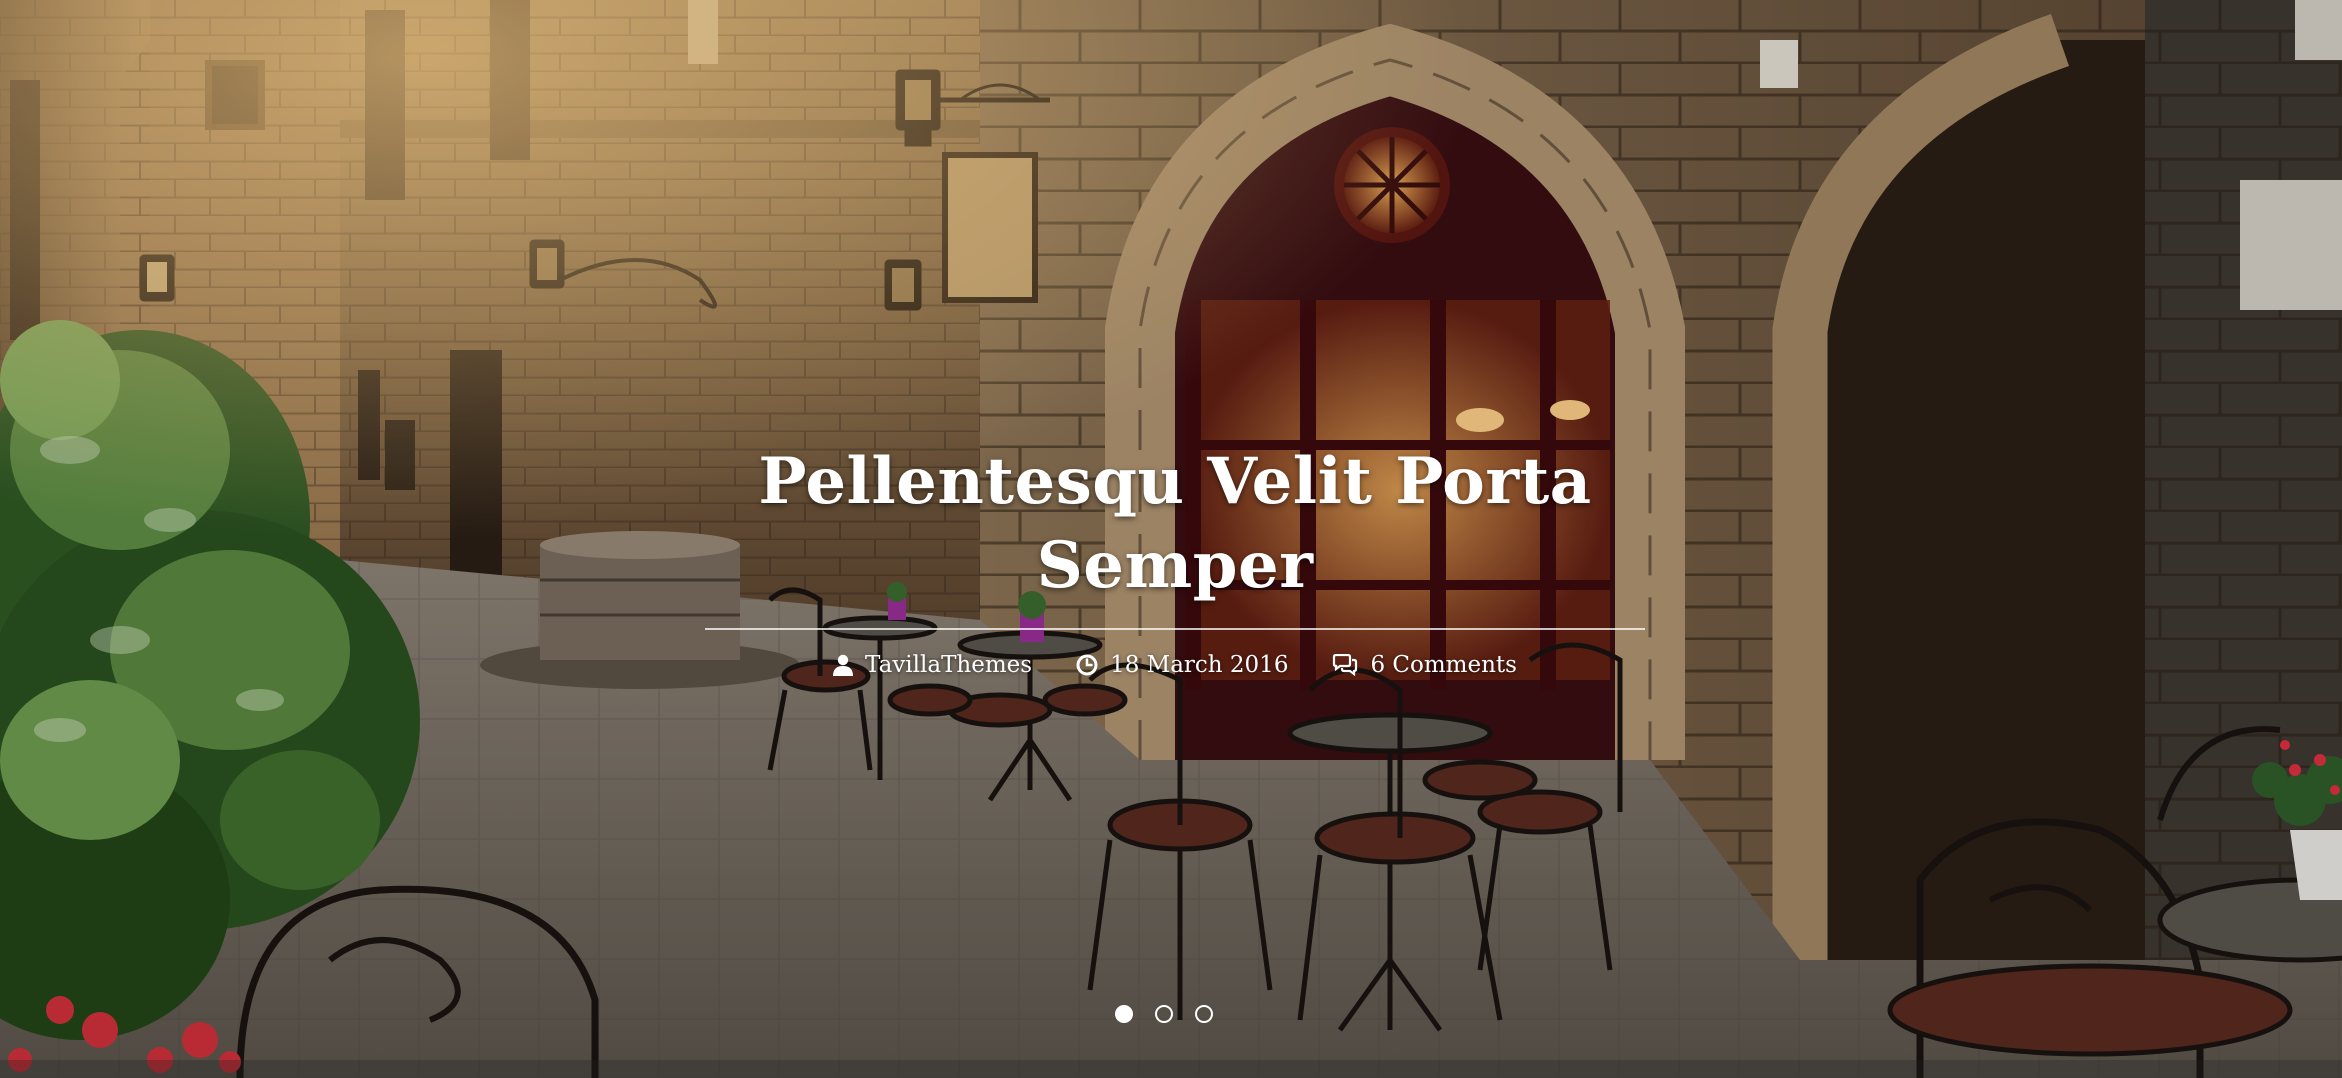  I want to click on comments-icon, so click(1345, 665).